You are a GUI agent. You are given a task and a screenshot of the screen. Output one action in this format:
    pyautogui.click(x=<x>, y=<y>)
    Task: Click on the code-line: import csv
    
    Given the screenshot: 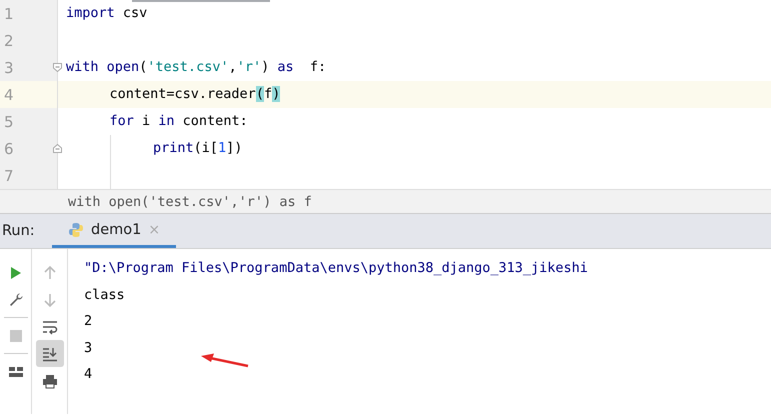 What is the action you would take?
    pyautogui.click(x=107, y=13)
    